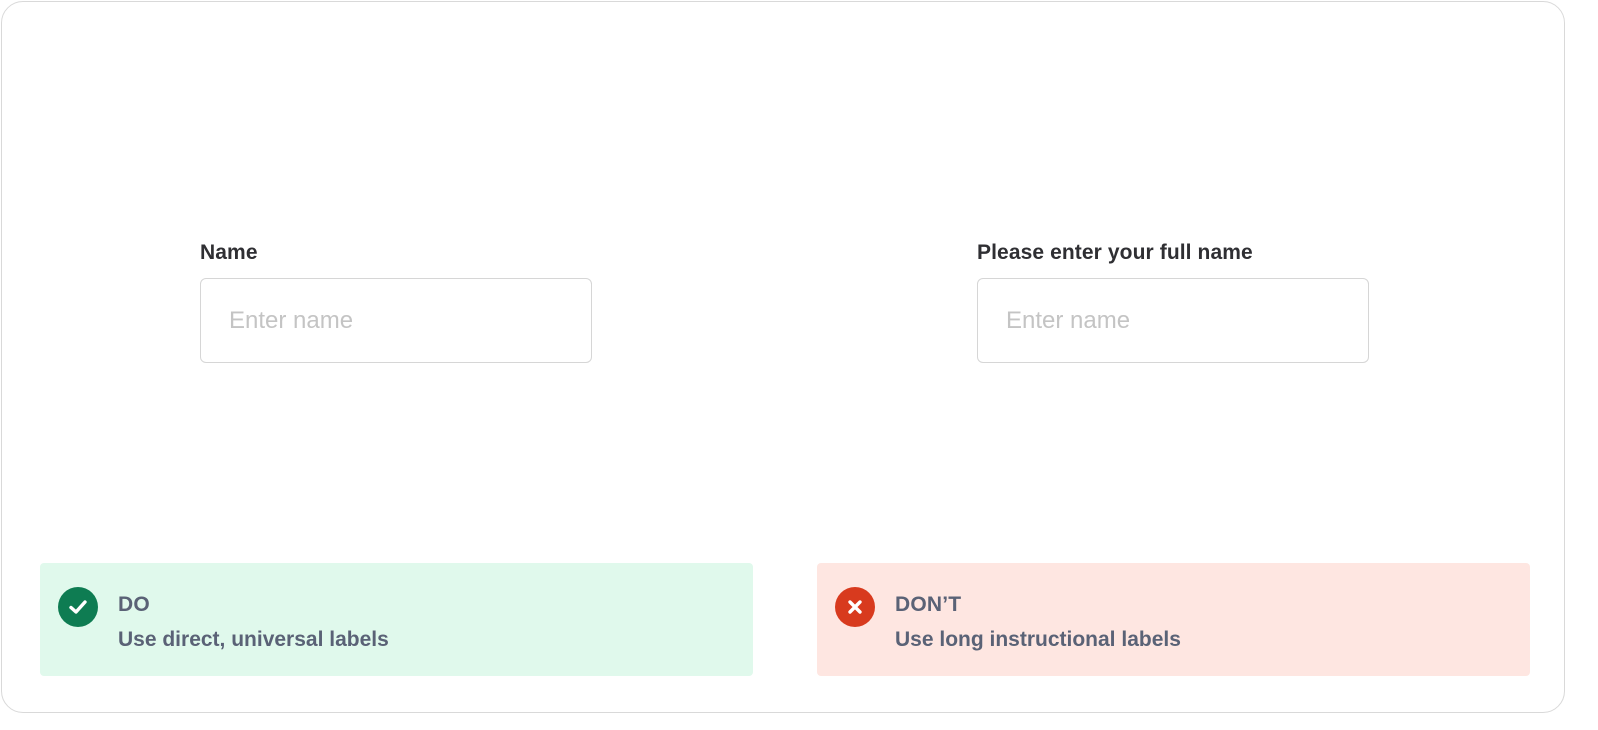  What do you see at coordinates (928, 604) in the screenshot?
I see `dont-title: DON’T` at bounding box center [928, 604].